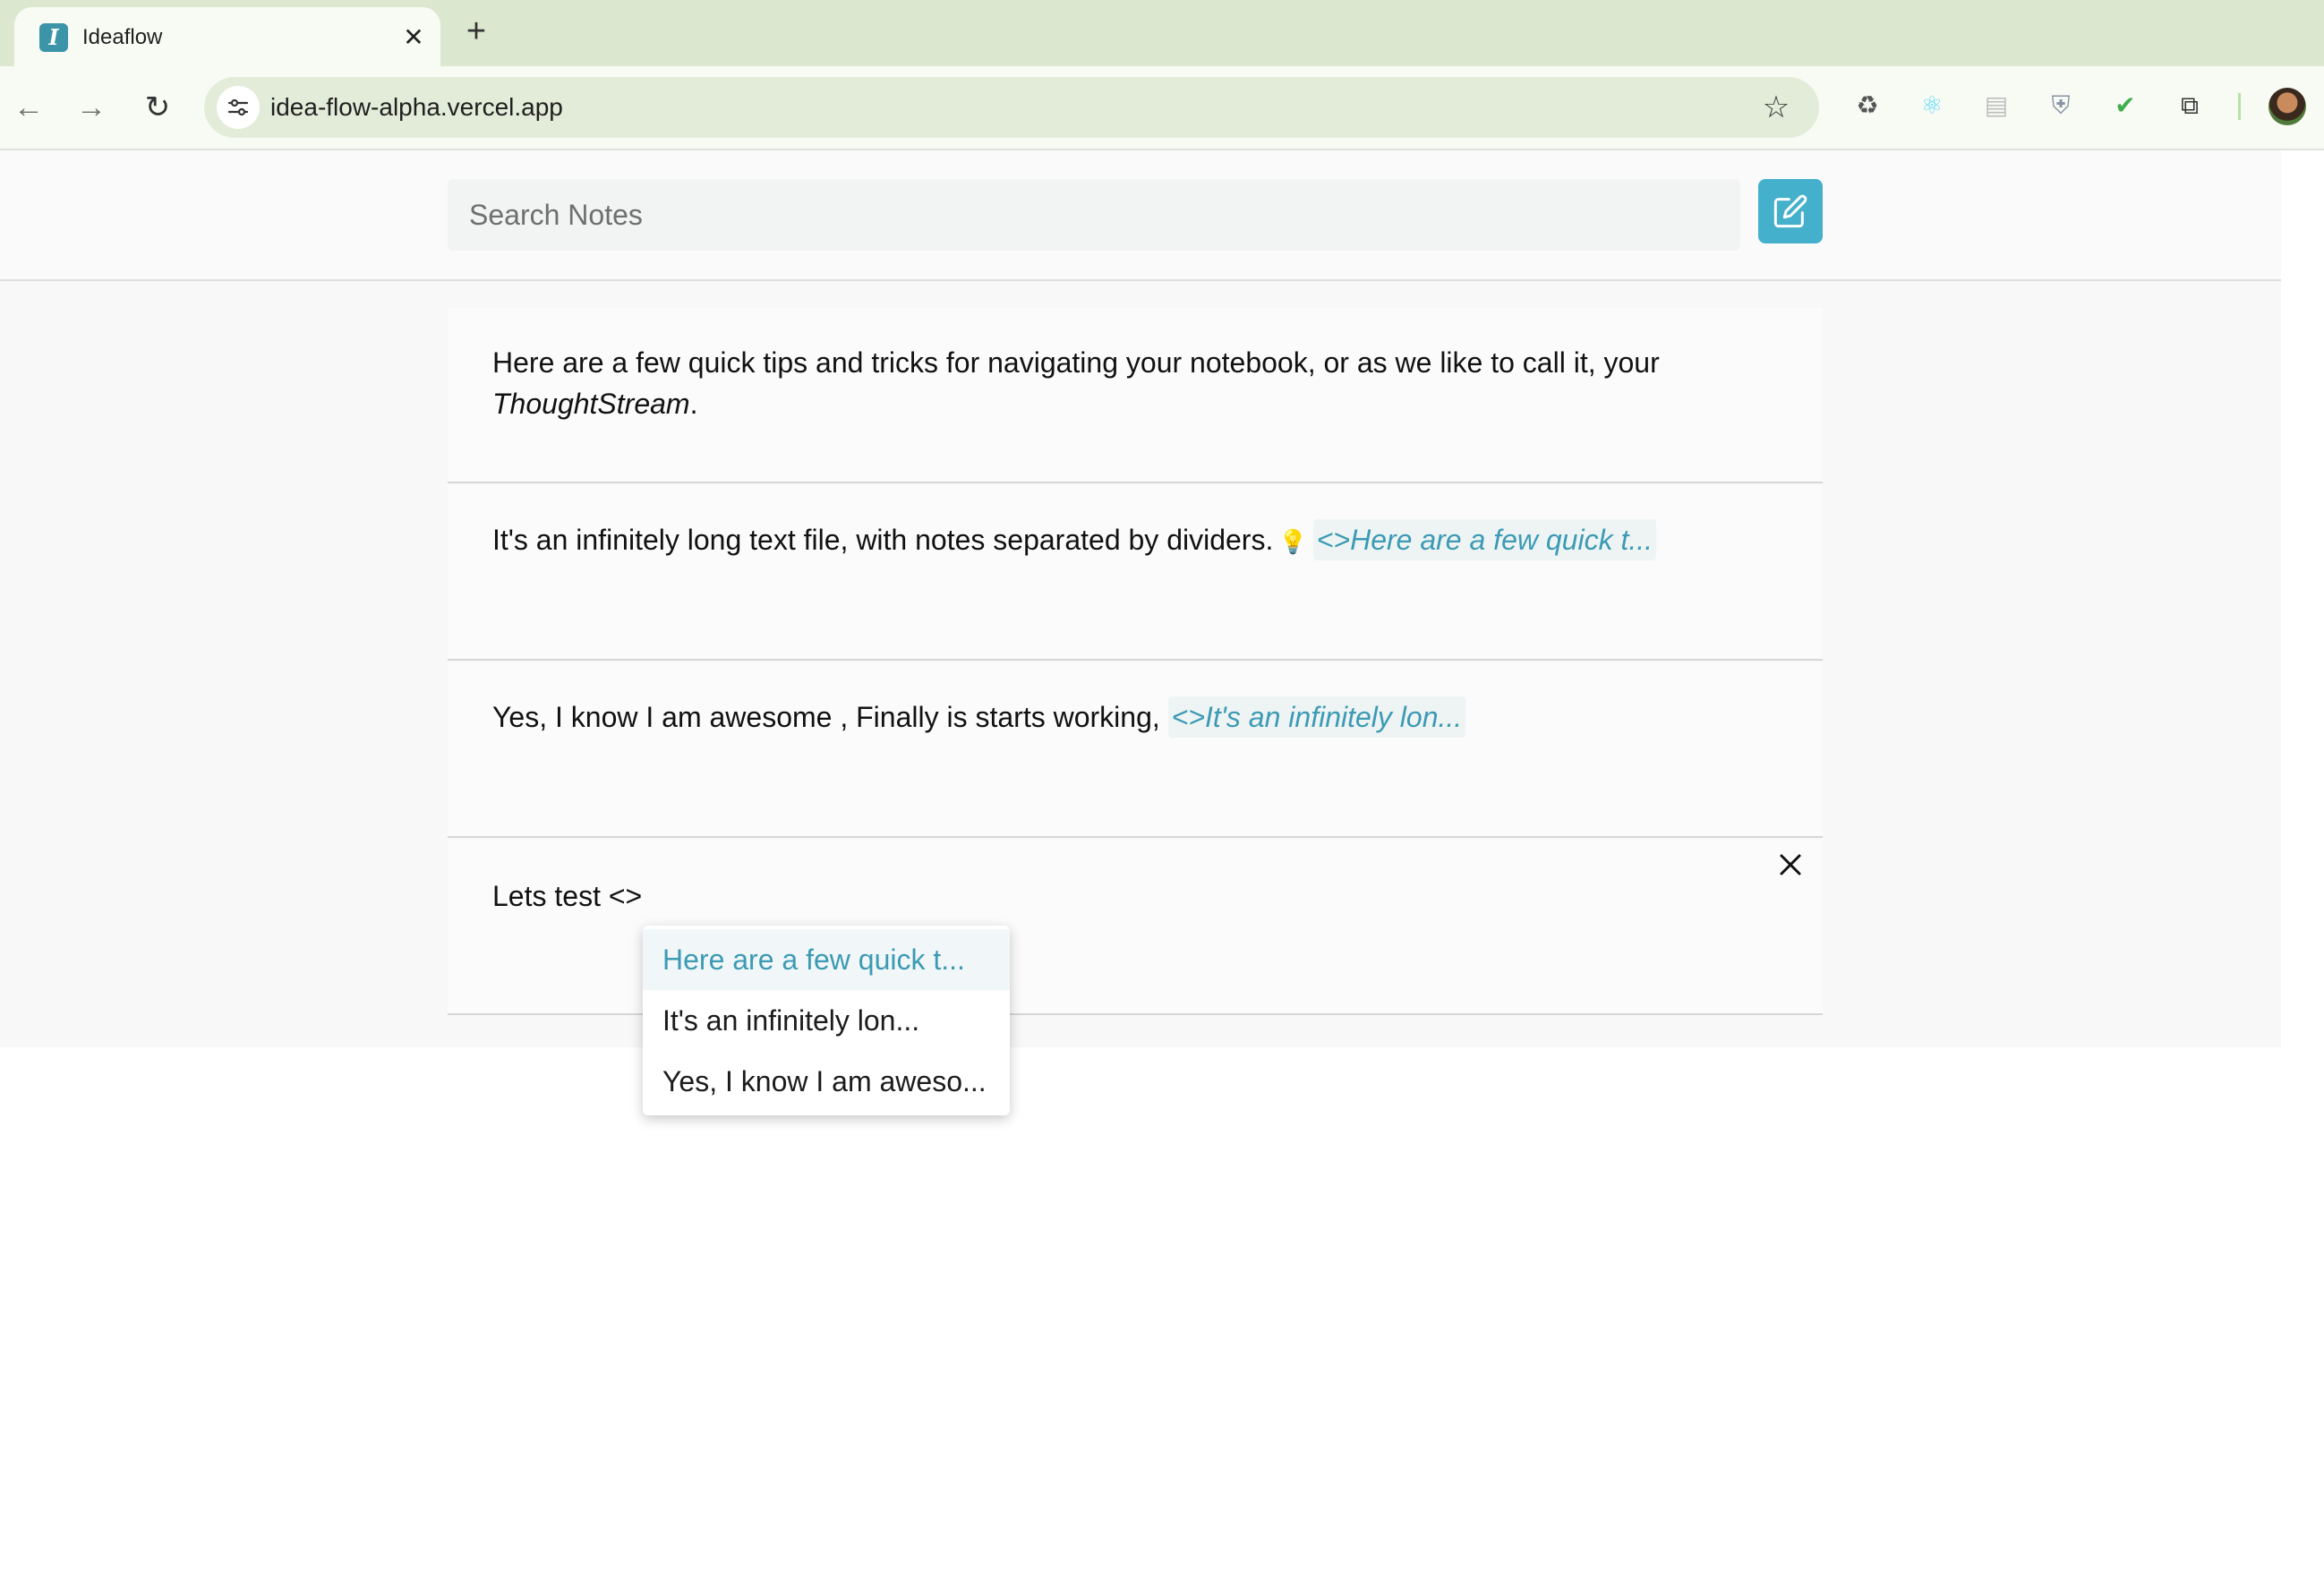 The width and height of the screenshot is (2324, 1588). I want to click on ideaflow-favicon-icon: I, so click(53, 37).